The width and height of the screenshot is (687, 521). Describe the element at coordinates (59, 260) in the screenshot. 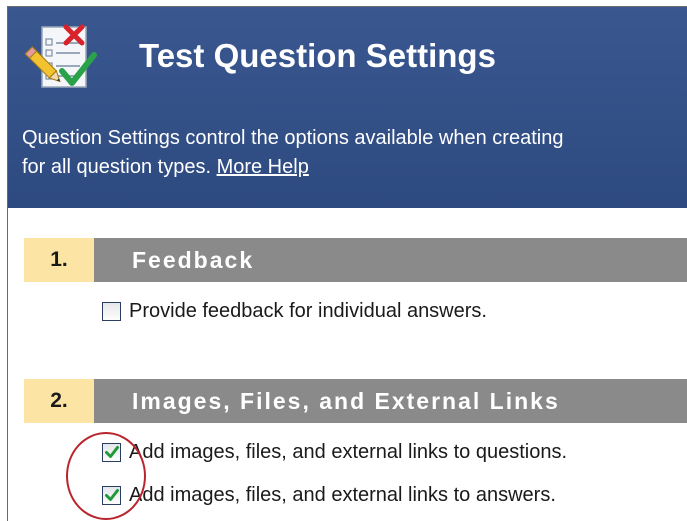

I see `section-number: 1.` at that location.